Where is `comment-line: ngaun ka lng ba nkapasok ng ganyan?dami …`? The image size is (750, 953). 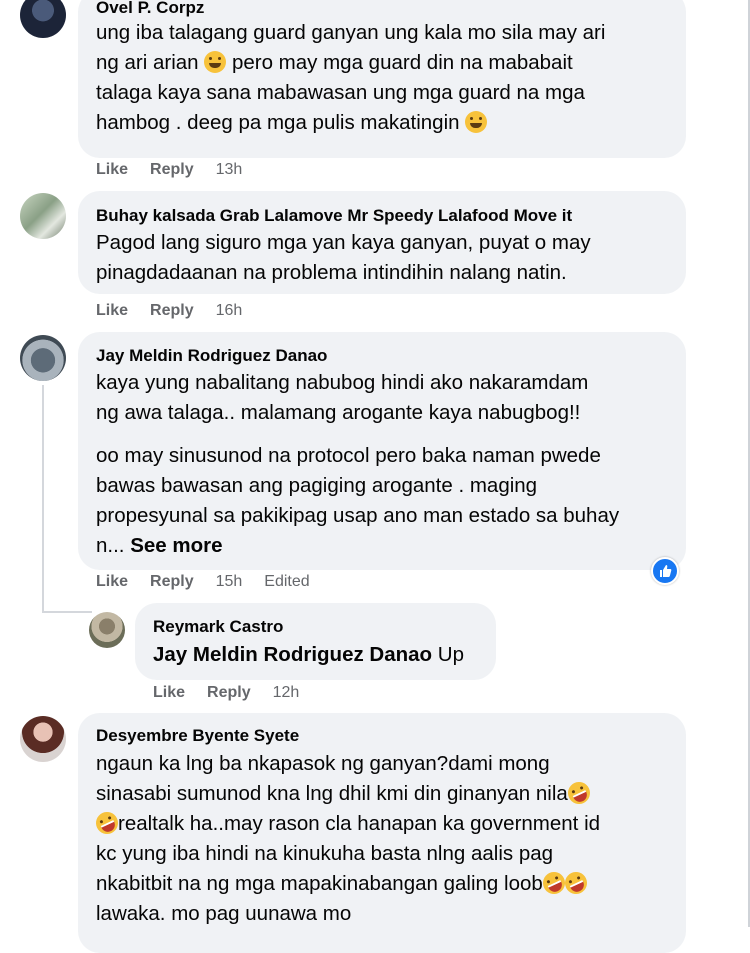 comment-line: ngaun ka lng ba nkapasok ng ganyan?dami … is located at coordinates (323, 763).